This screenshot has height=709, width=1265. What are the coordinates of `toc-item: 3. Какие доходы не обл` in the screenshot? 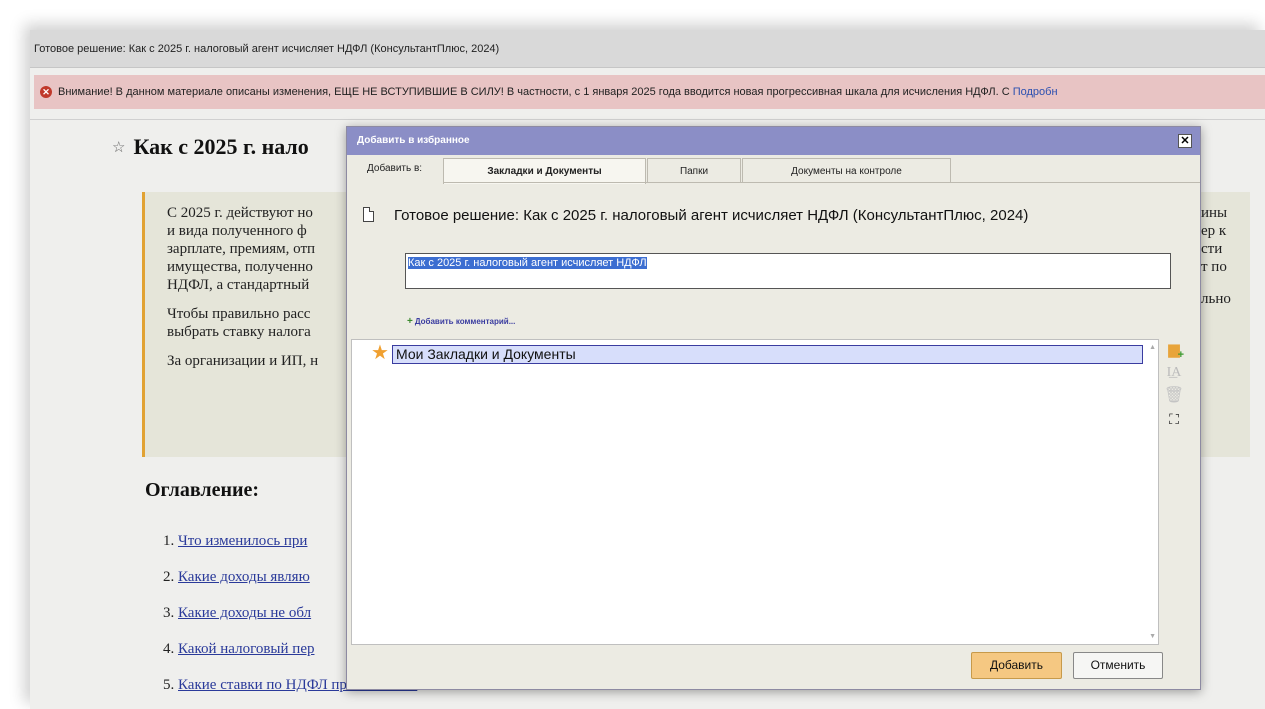 It's located at (258, 623).